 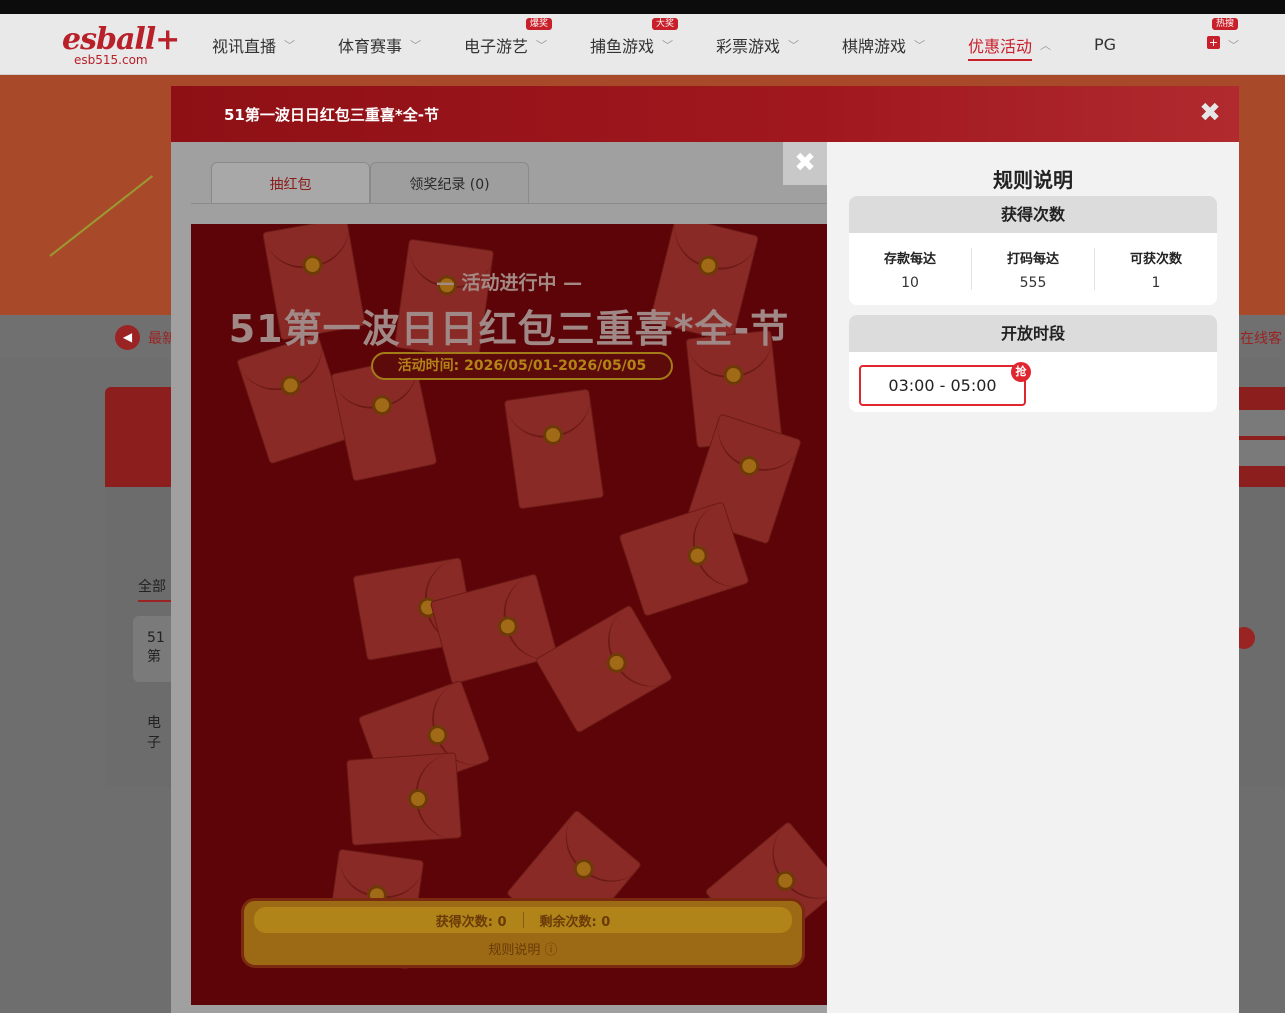 I want to click on nav-item-pg: PG, so click(x=1157, y=44).